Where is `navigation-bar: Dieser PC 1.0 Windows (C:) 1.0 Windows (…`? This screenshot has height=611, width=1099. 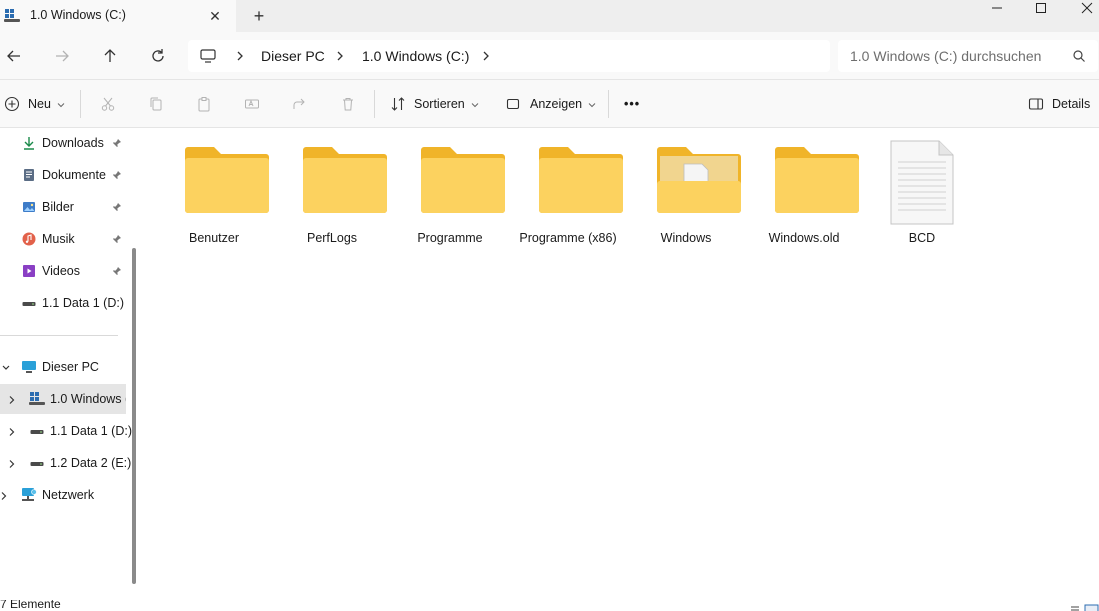
navigation-bar: Dieser PC 1.0 Windows (C:) 1.0 Windows (… is located at coordinates (549, 56).